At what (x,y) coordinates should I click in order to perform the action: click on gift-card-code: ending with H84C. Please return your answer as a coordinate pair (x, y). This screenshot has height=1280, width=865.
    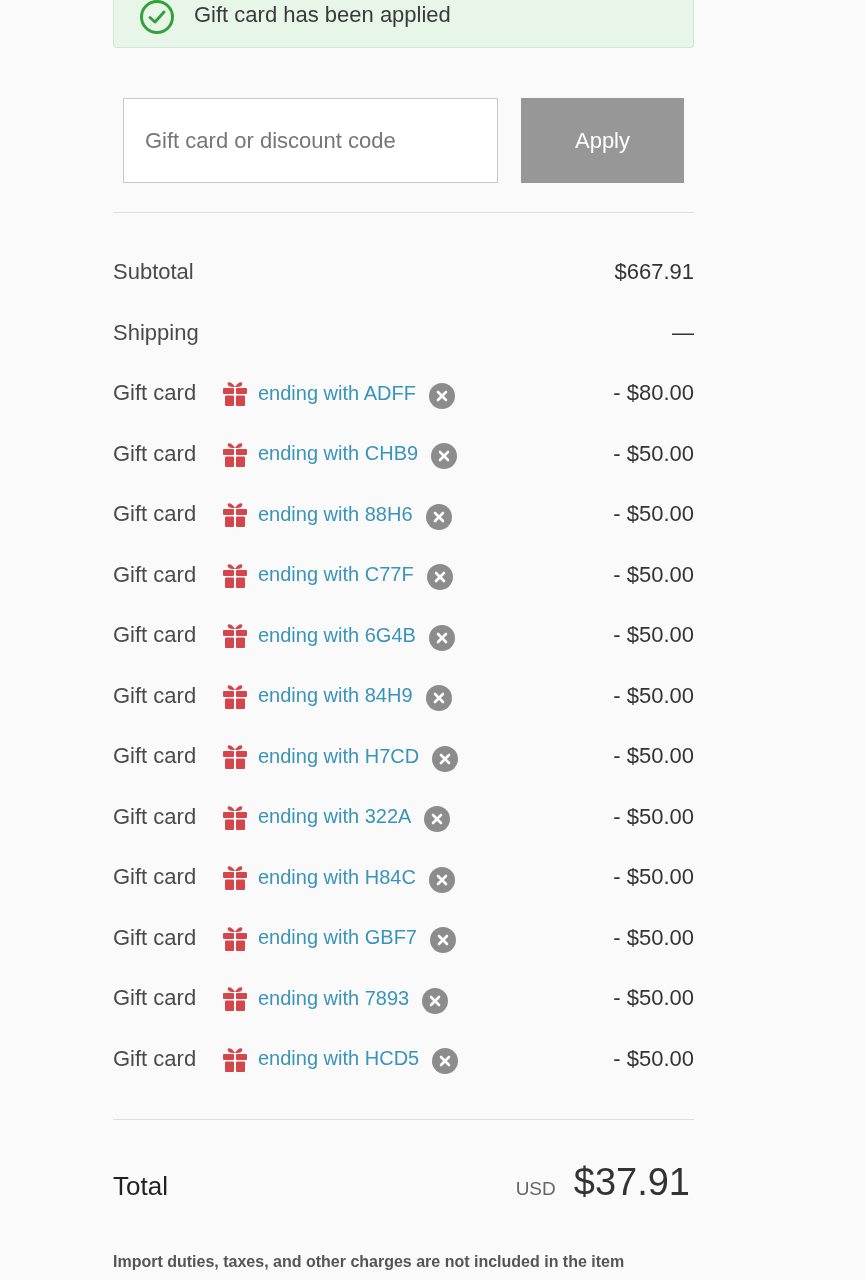
    Looking at the image, I should click on (337, 877).